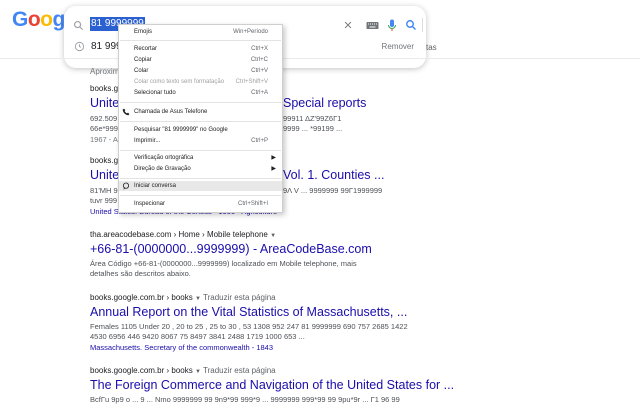 The width and height of the screenshot is (640, 405). I want to click on menu-item-label: Copiar, so click(143, 60).